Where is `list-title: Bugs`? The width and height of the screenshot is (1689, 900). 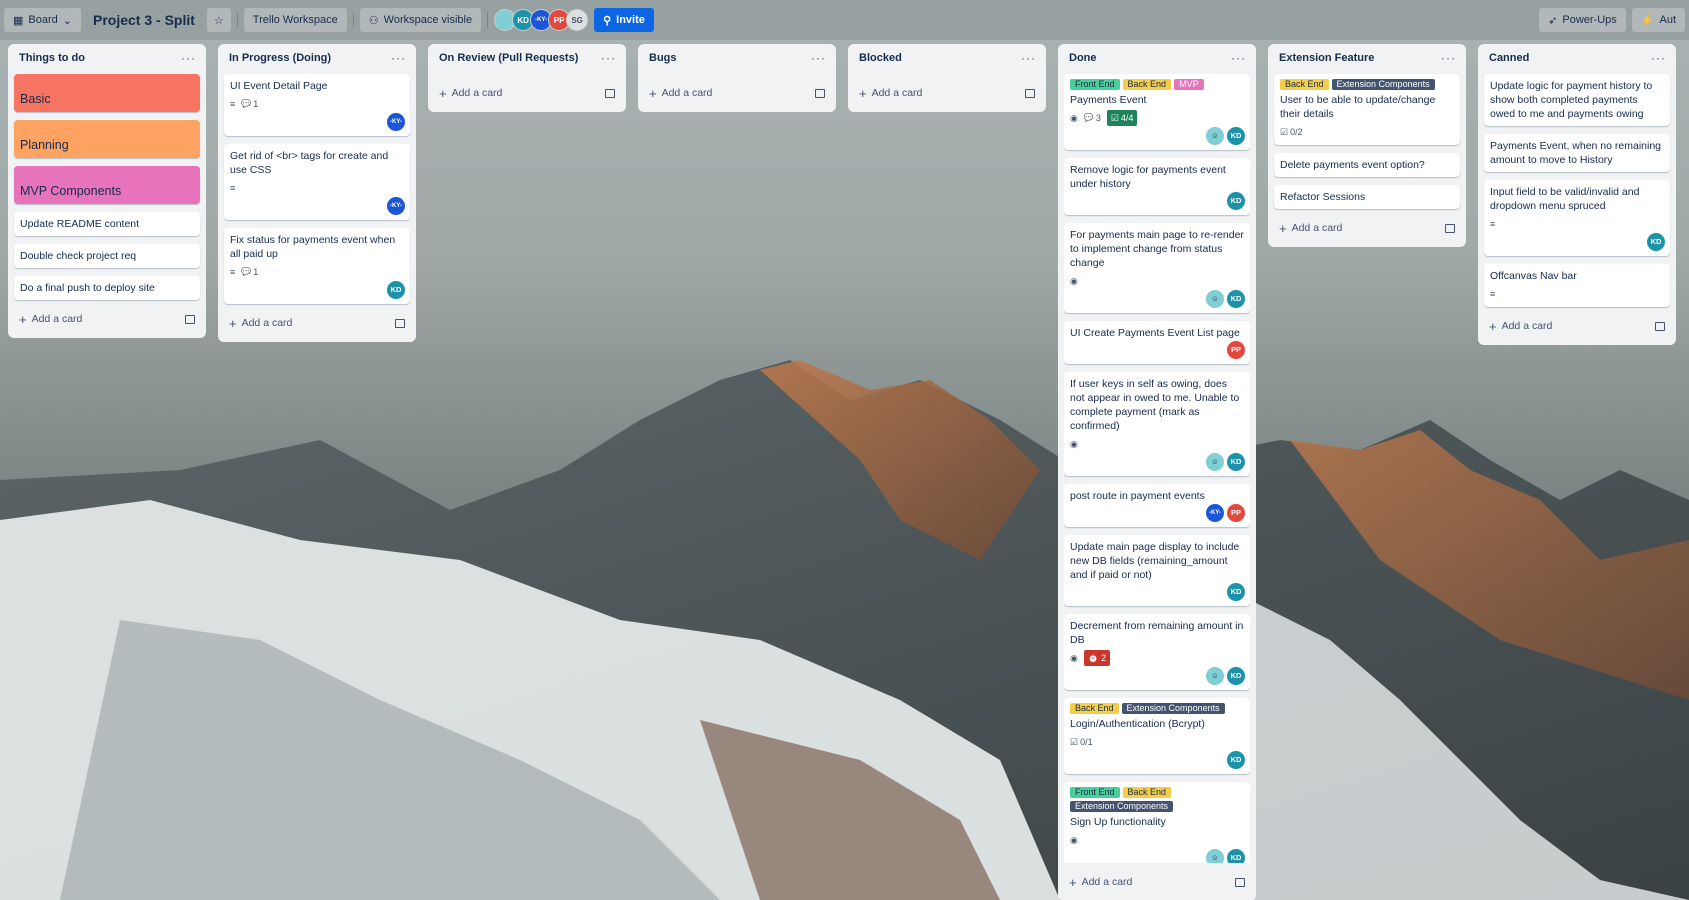 list-title: Bugs is located at coordinates (663, 58).